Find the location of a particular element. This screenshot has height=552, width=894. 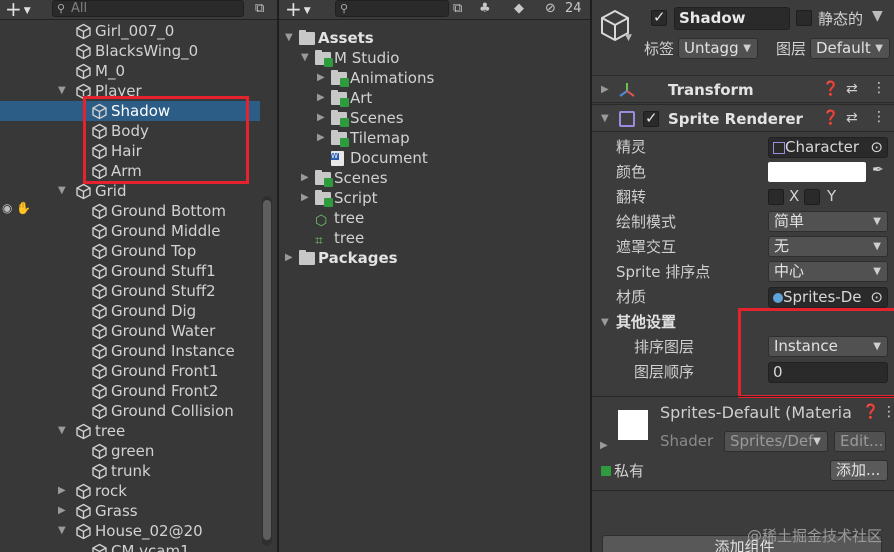

hierarchy-item: ▶ rock is located at coordinates (139, 491).